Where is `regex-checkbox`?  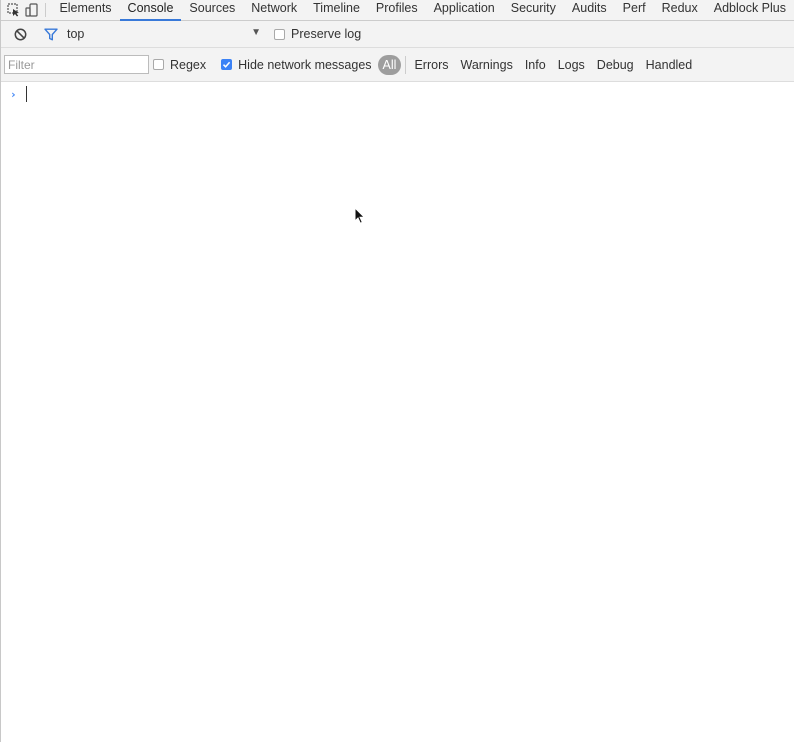
regex-checkbox is located at coordinates (158, 64).